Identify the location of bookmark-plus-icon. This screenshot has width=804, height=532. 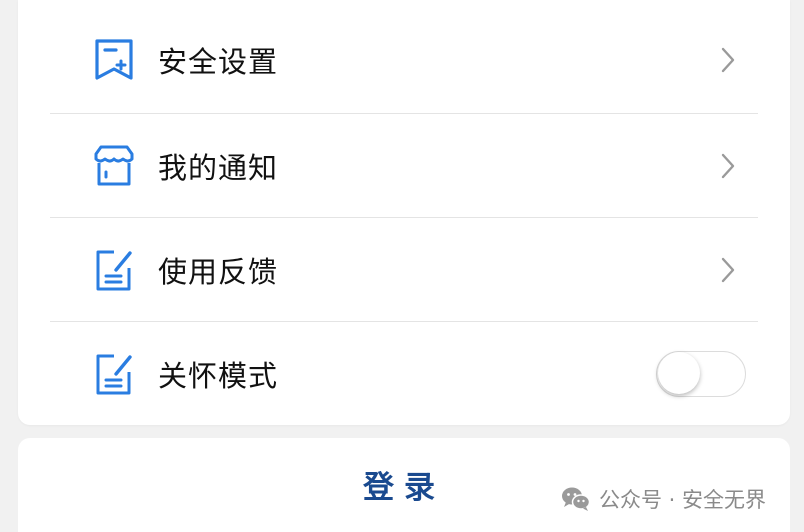
(114, 60).